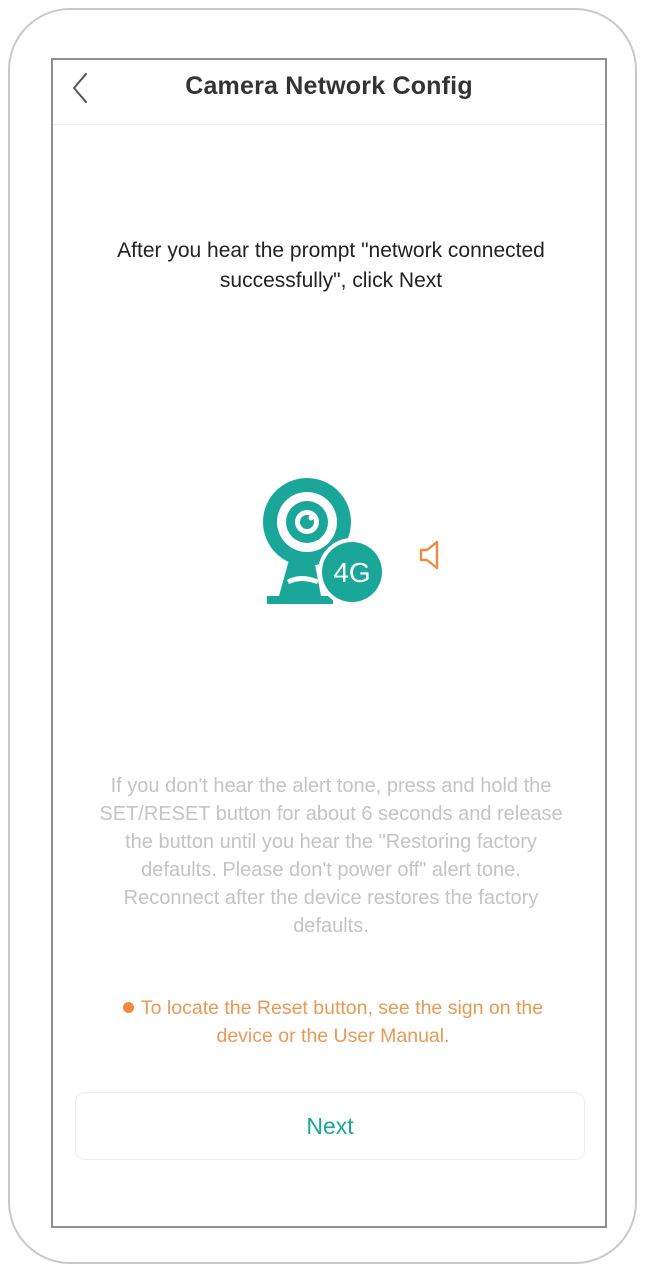 The width and height of the screenshot is (647, 1270). What do you see at coordinates (324, 542) in the screenshot?
I see `camera-4g-icon: 4G` at bounding box center [324, 542].